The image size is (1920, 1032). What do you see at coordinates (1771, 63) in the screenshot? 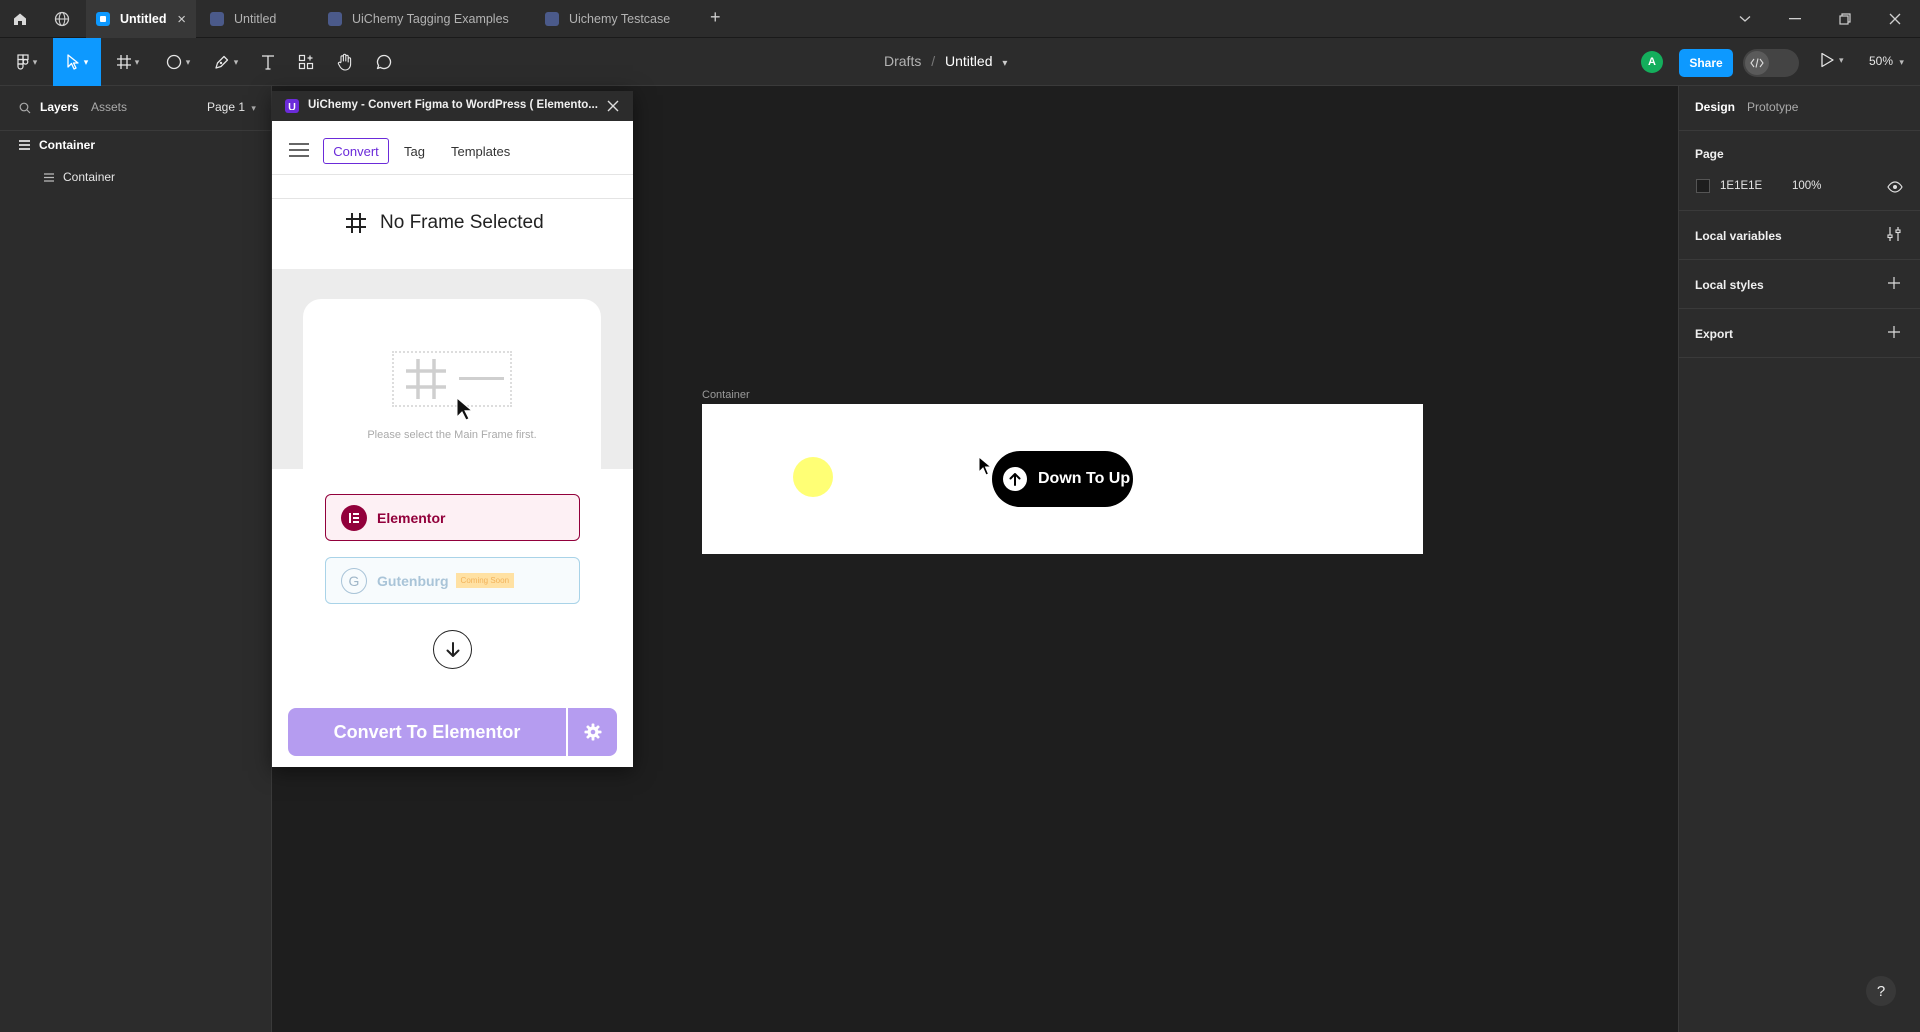
I see `dev-mode-toggle` at bounding box center [1771, 63].